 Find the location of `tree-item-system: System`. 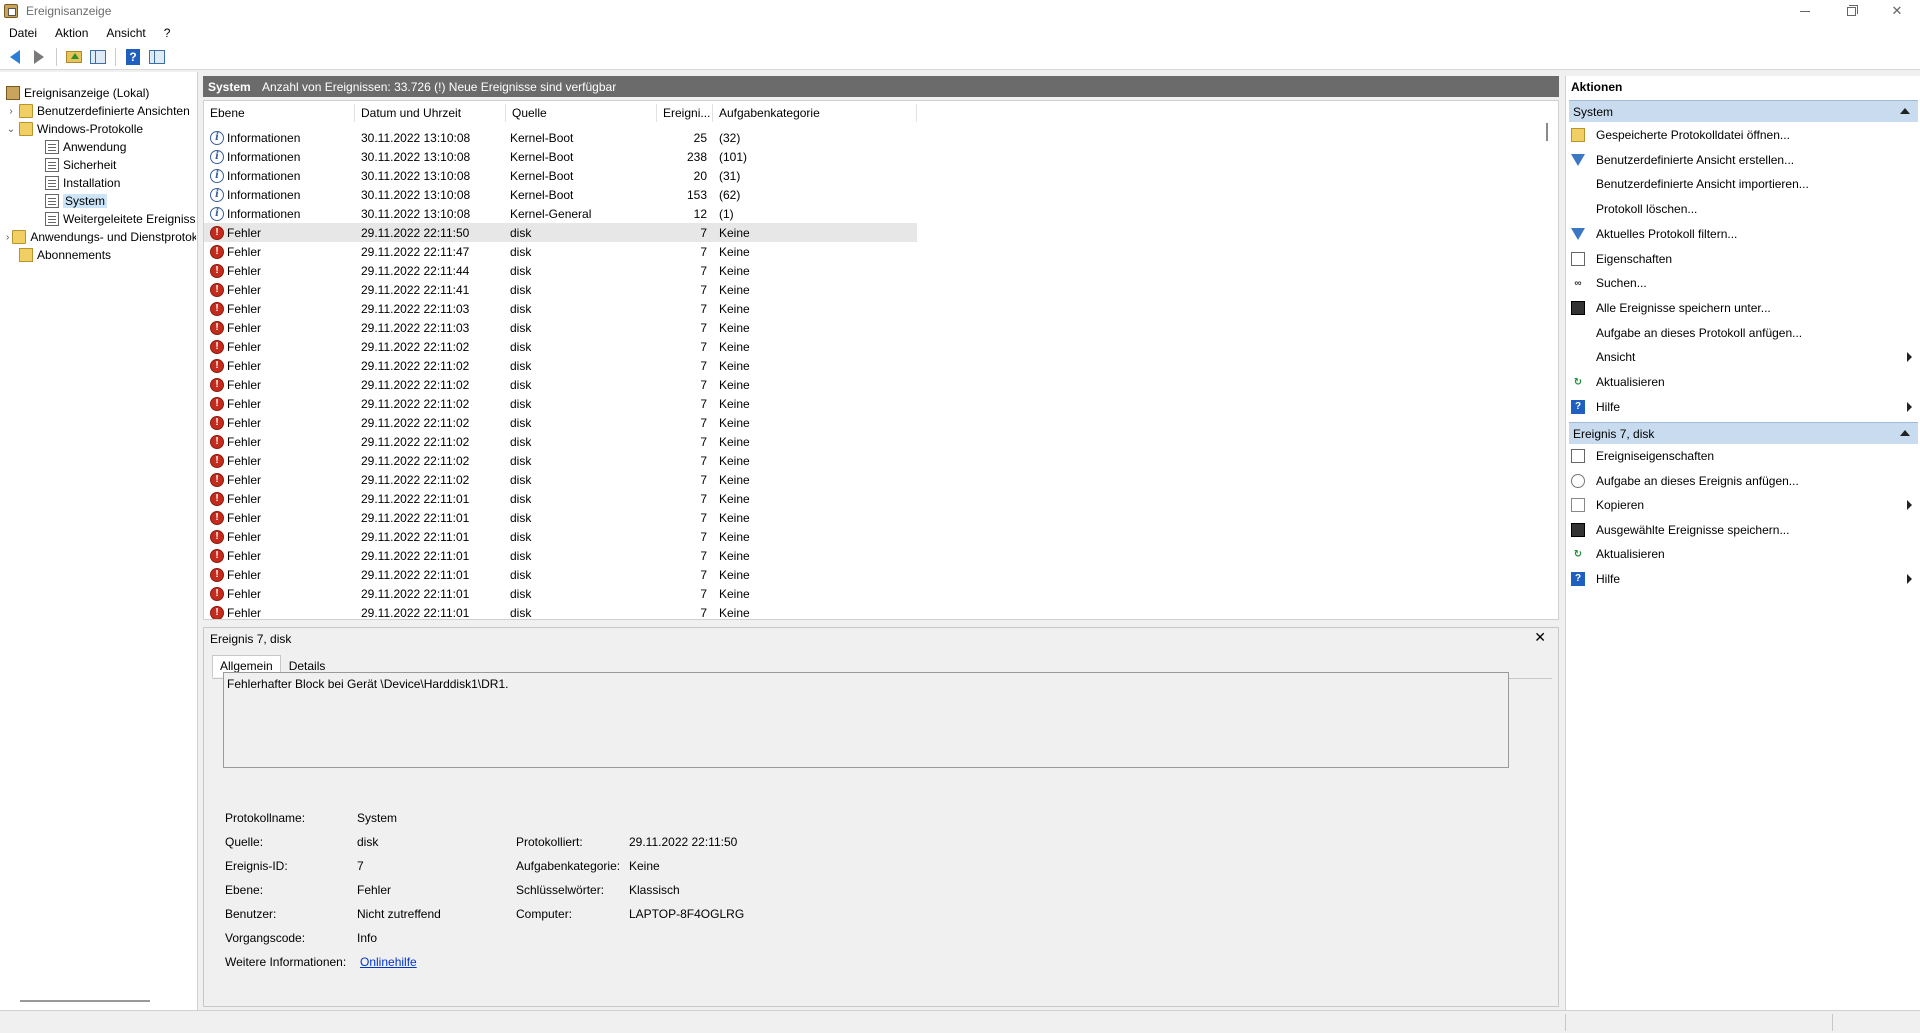

tree-item-system: System is located at coordinates (76, 201).